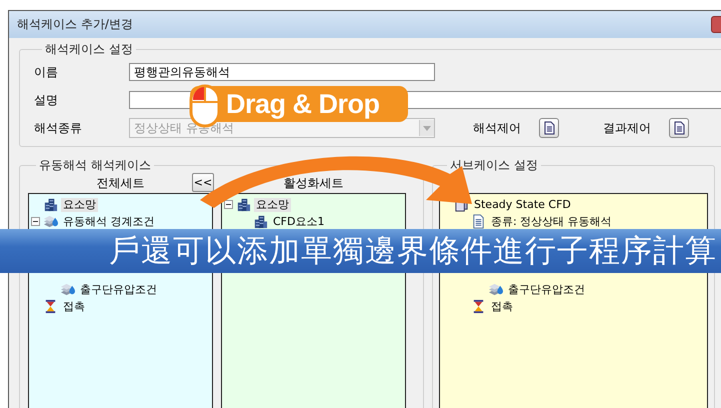  Describe the element at coordinates (551, 221) in the screenshot. I see `tree-item: 종류: 정상상태 유동해석` at that location.